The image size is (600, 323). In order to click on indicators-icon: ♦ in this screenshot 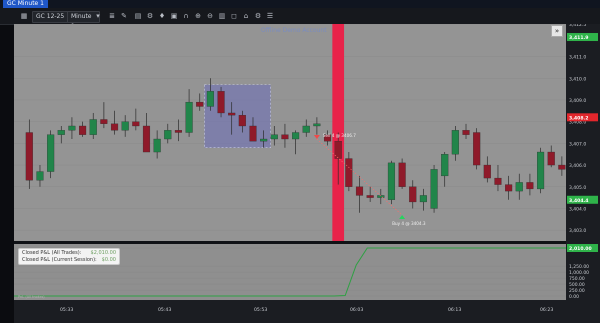, I will do `click(162, 16)`.